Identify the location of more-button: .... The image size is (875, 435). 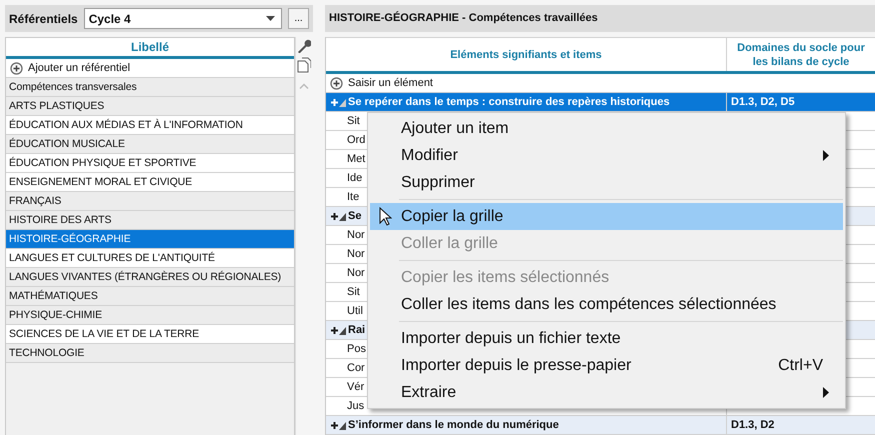
(298, 18).